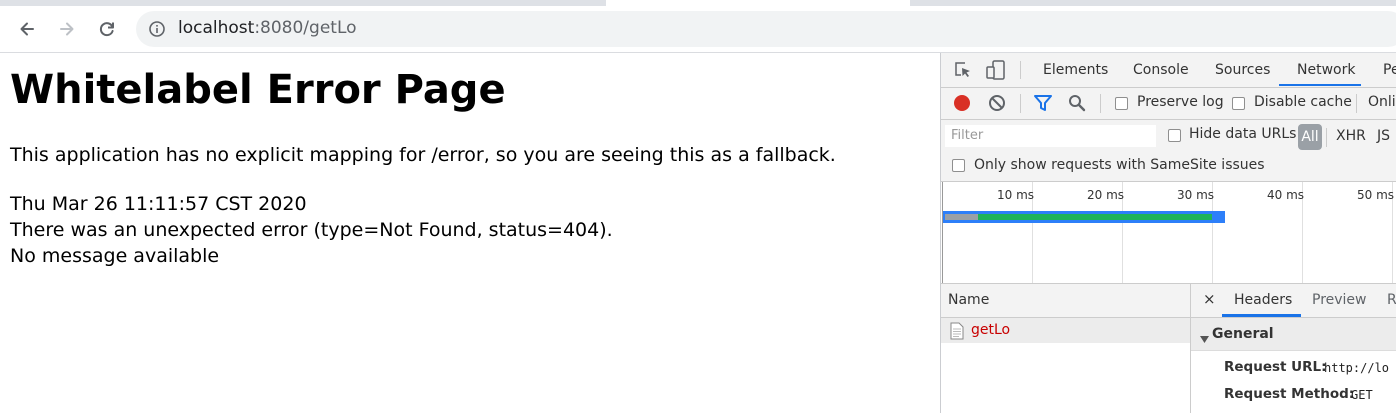 The width and height of the screenshot is (1396, 413). What do you see at coordinates (1243, 134) in the screenshot?
I see `hide-data-urls-label: Hide data URLs` at bounding box center [1243, 134].